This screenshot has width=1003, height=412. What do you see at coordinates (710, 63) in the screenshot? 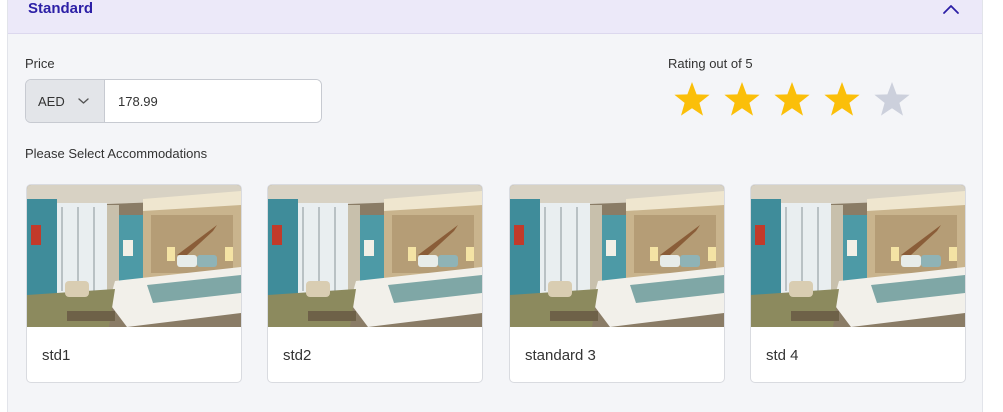
I see `rating-label: Rating out of 5` at bounding box center [710, 63].